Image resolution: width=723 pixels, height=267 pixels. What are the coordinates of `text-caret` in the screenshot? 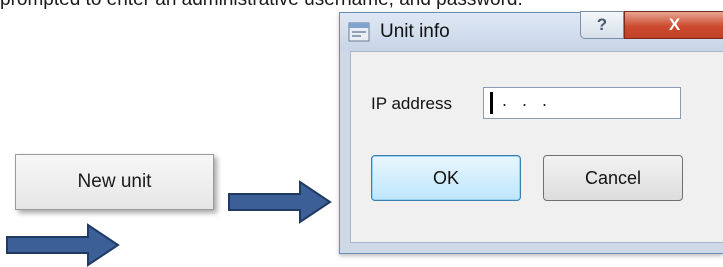 It's located at (491, 103).